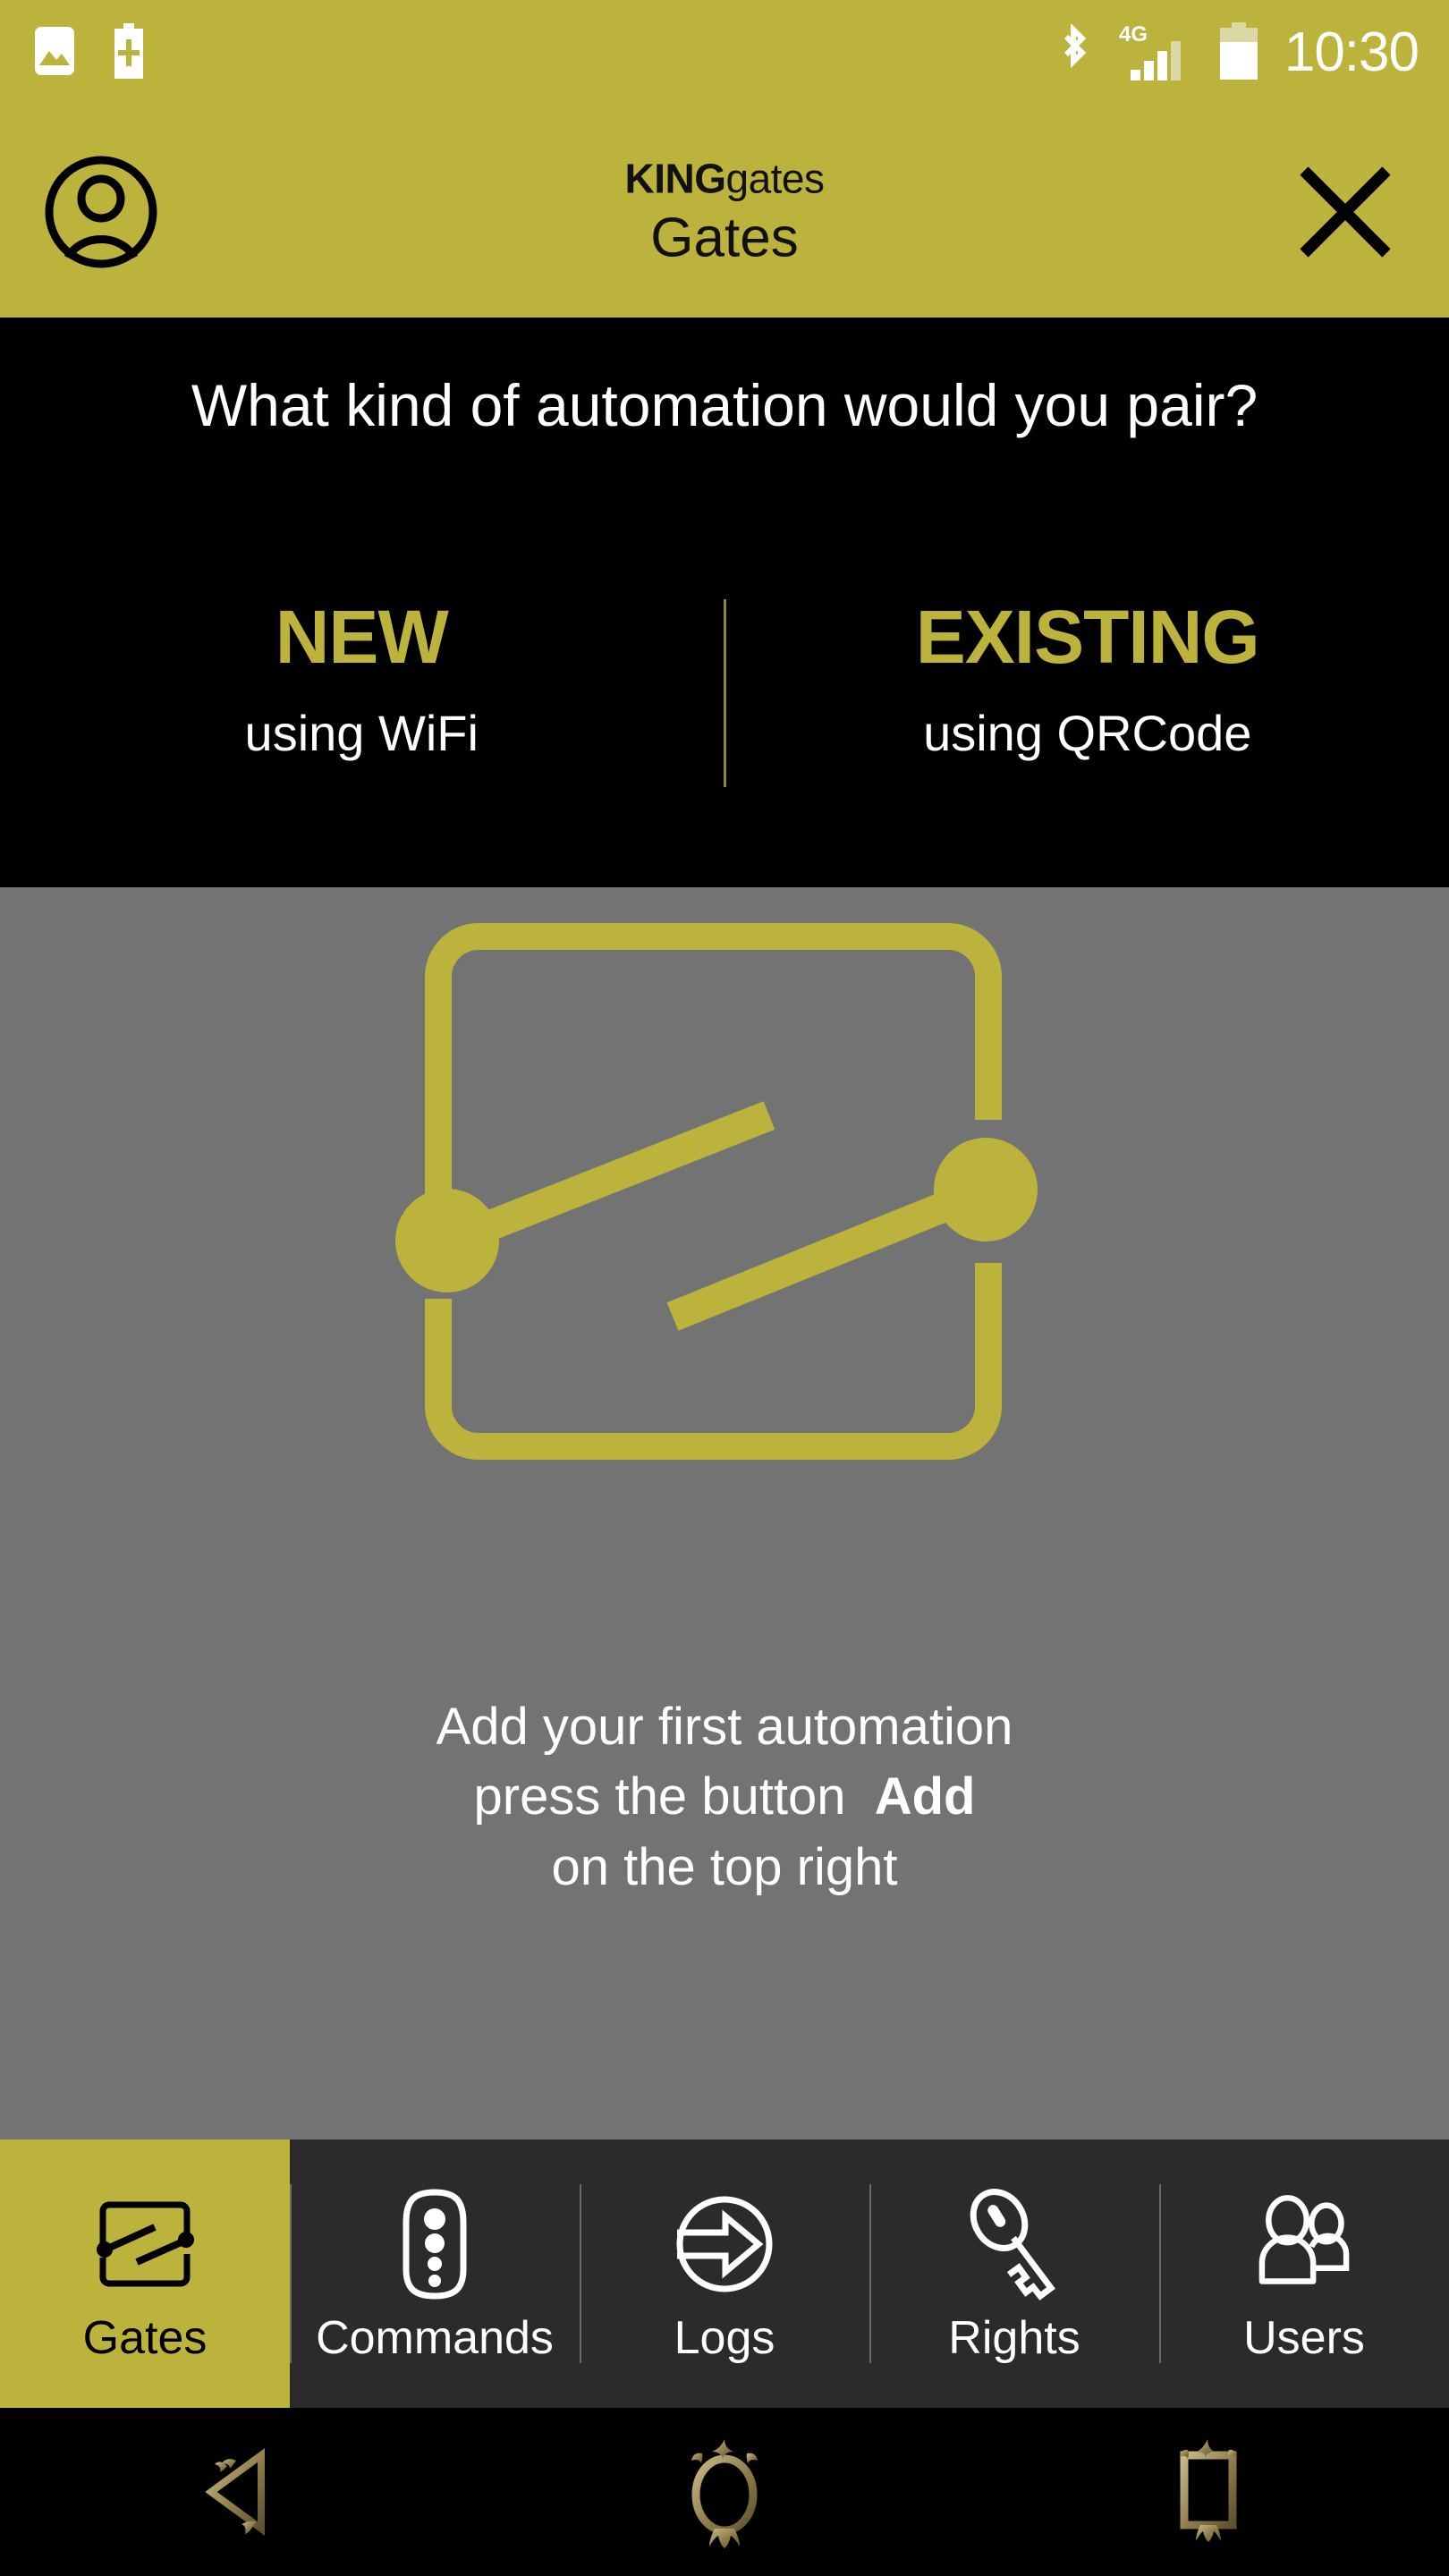 Image resolution: width=1449 pixels, height=2576 pixels. Describe the element at coordinates (724, 405) in the screenshot. I see `pairing-question: What kind of automation would you pair?` at that location.